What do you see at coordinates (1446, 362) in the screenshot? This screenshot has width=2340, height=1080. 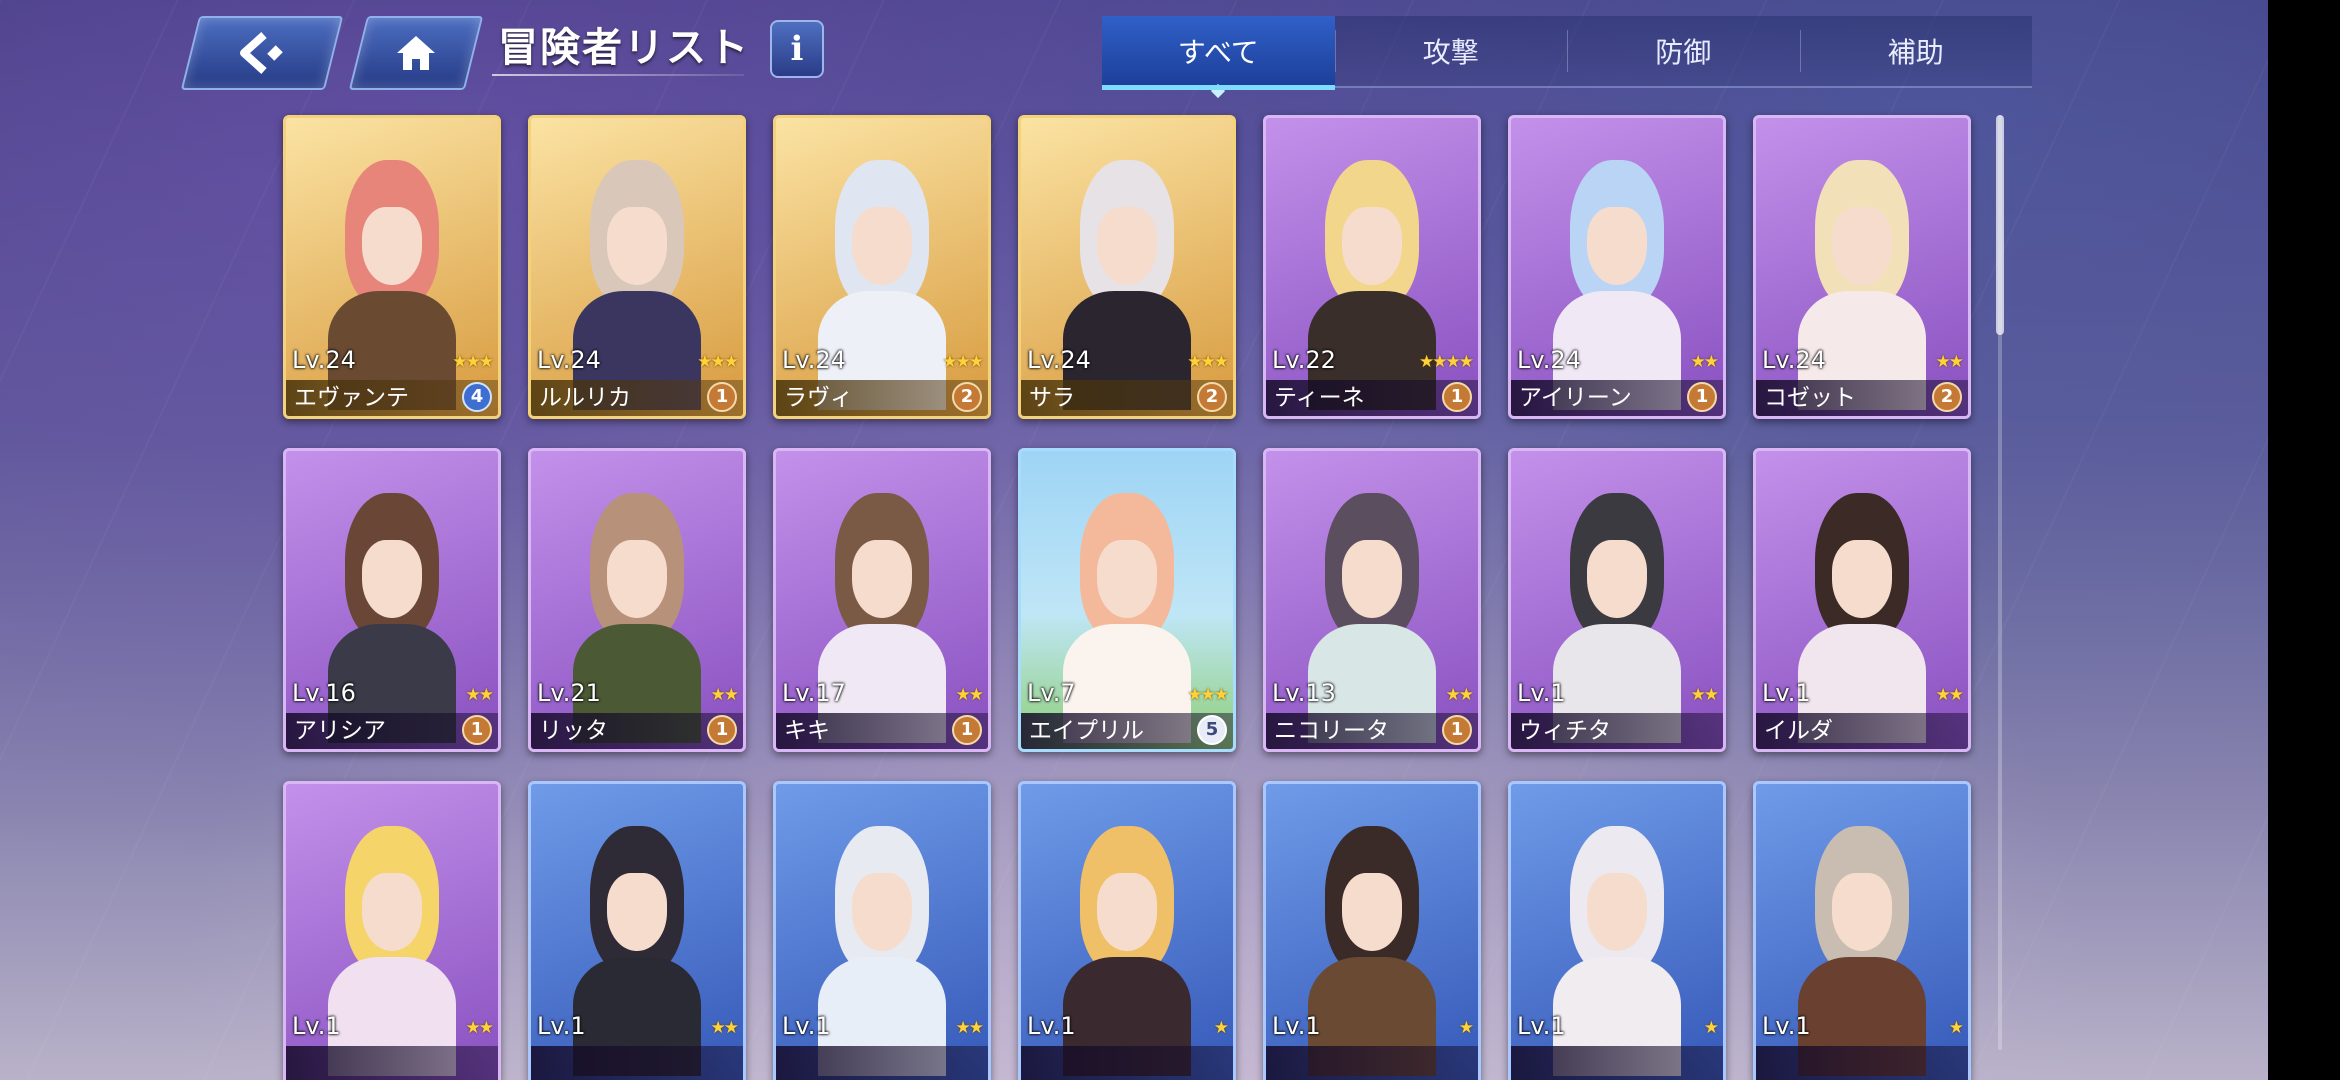 I see `rarity-stars-icon: ★★★★` at bounding box center [1446, 362].